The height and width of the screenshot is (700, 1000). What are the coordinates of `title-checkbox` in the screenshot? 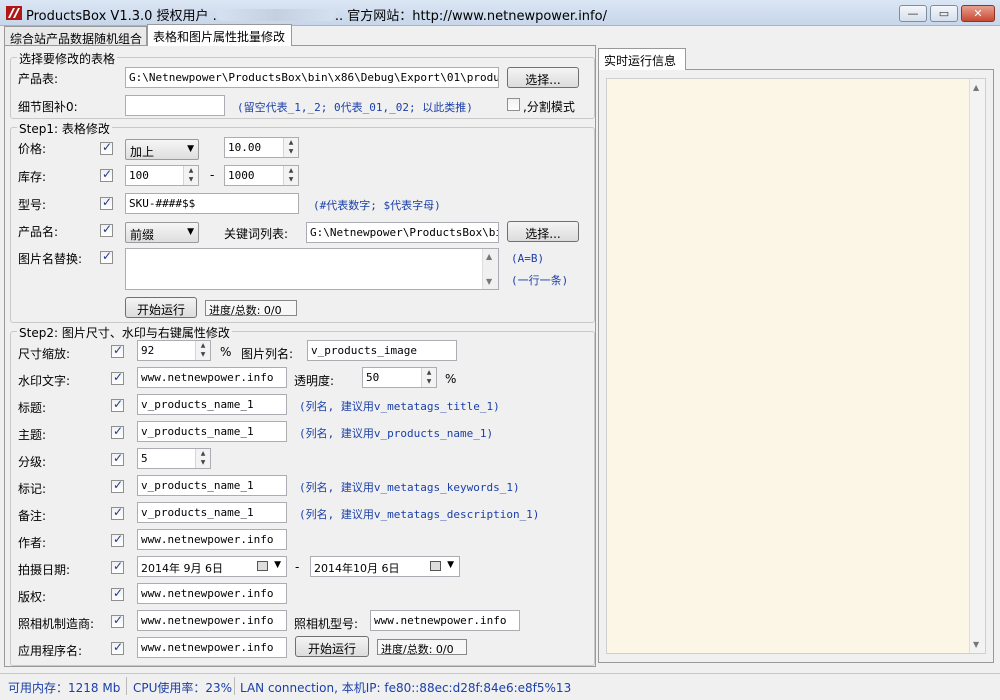 It's located at (117, 404).